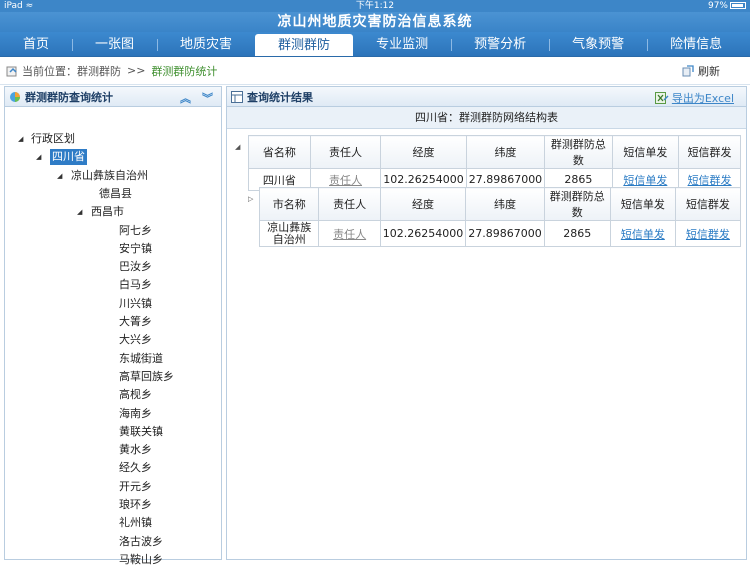  What do you see at coordinates (279, 152) in the screenshot?
I see `column-header: 省名称` at bounding box center [279, 152].